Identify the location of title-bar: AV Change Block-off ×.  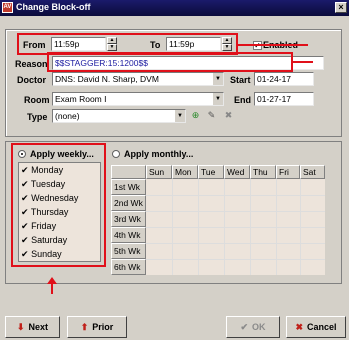
(174, 8).